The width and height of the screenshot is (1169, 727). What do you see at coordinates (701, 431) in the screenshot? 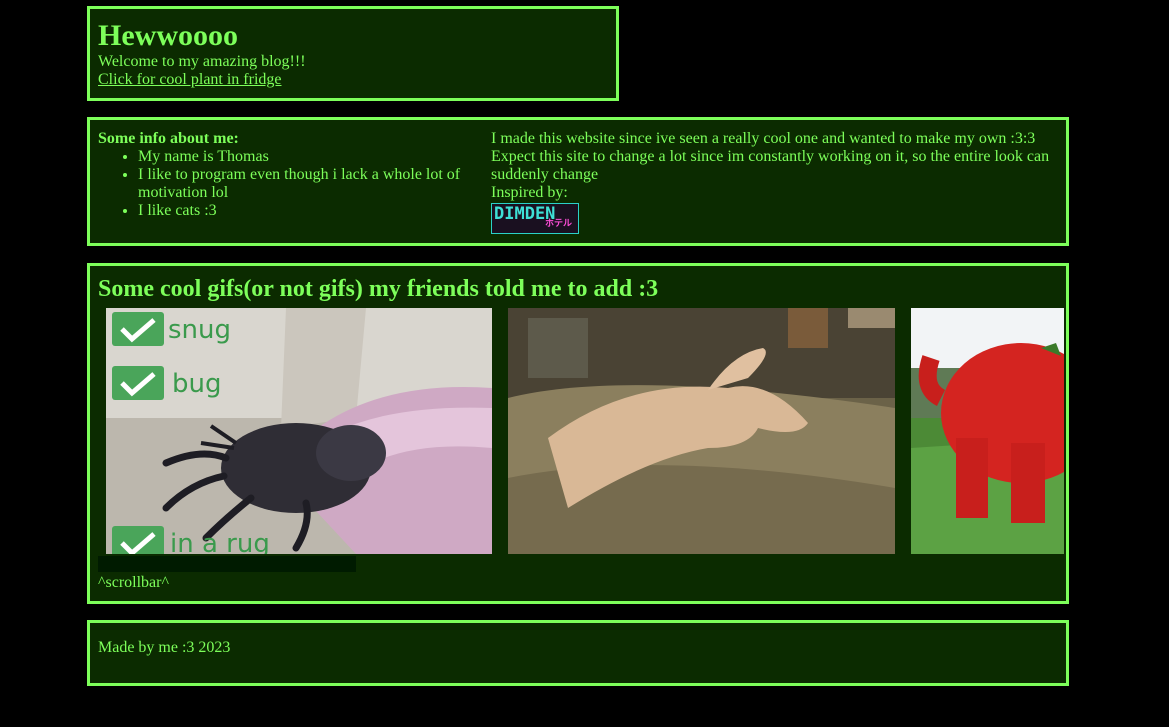
I see `hand-photo-image` at bounding box center [701, 431].